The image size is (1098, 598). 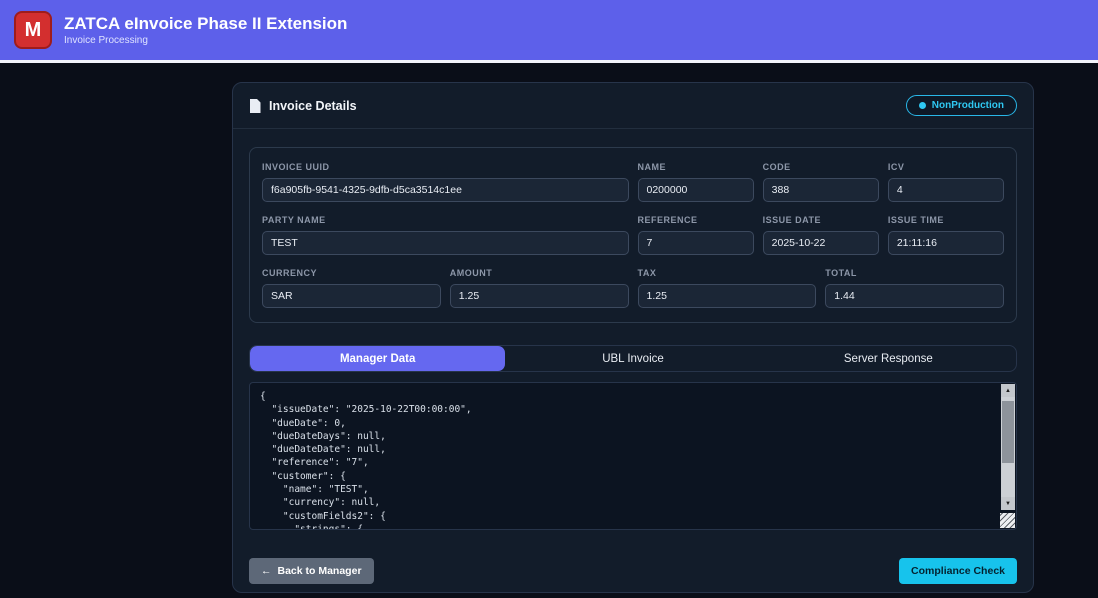 I want to click on header-divider, so click(x=549, y=61).